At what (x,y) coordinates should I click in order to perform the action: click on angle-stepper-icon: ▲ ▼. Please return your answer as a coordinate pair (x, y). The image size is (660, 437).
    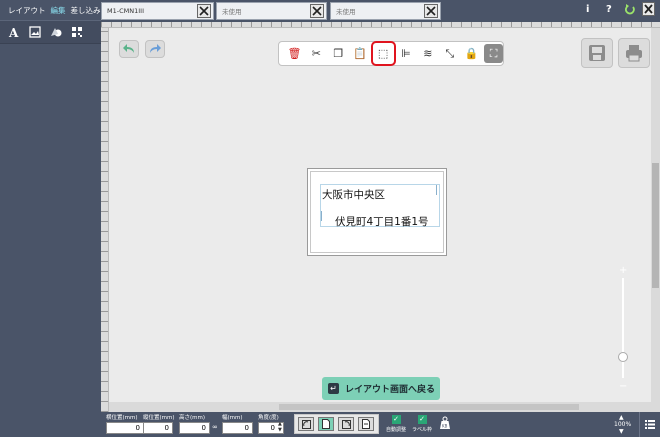
    Looking at the image, I should click on (280, 427).